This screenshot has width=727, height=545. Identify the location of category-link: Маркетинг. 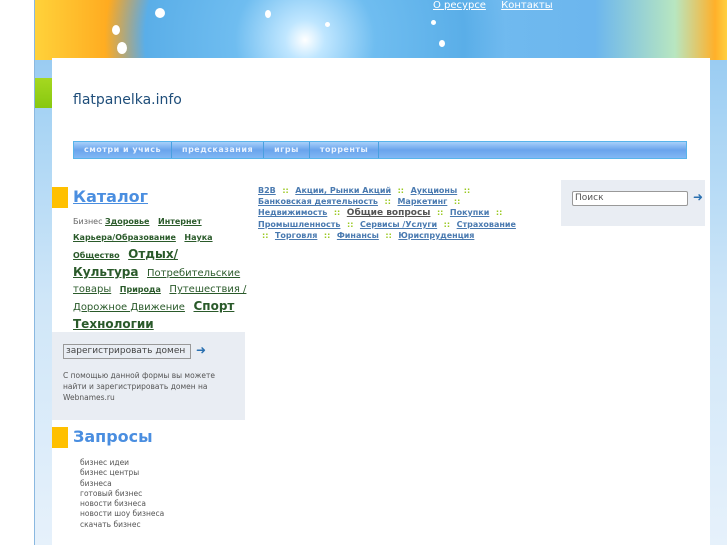
(422, 201).